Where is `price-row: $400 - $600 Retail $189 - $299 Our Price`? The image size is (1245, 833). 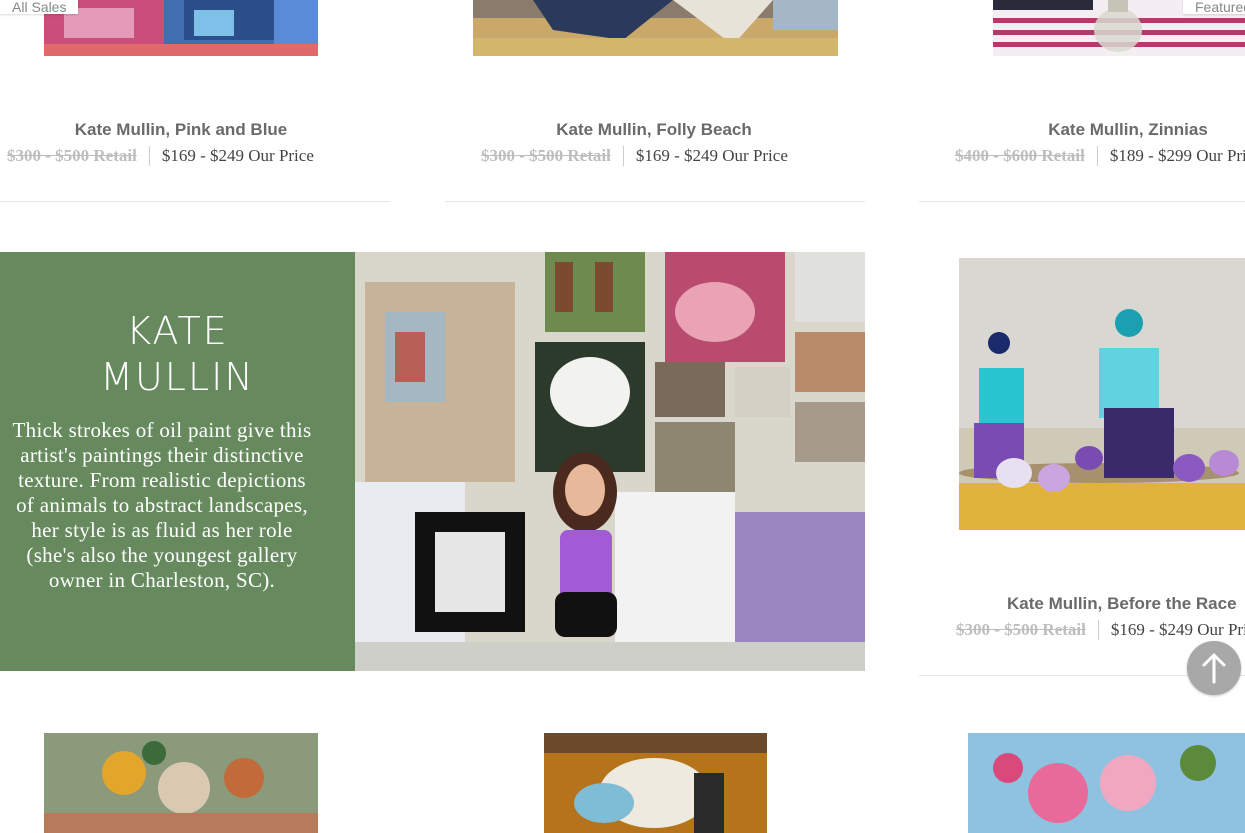
price-row: $400 - $600 Retail $189 - $299 Our Price is located at coordinates (1100, 156).